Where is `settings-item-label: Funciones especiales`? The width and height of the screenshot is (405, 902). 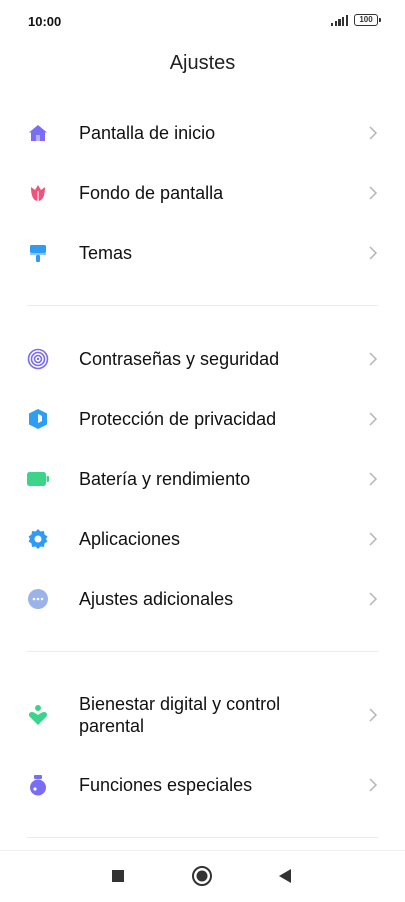 settings-item-label: Funciones especiales is located at coordinates (166, 785).